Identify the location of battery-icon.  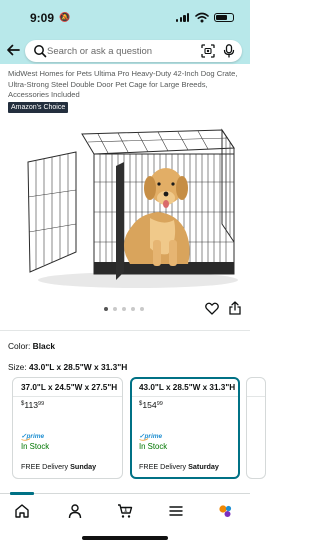
(224, 17).